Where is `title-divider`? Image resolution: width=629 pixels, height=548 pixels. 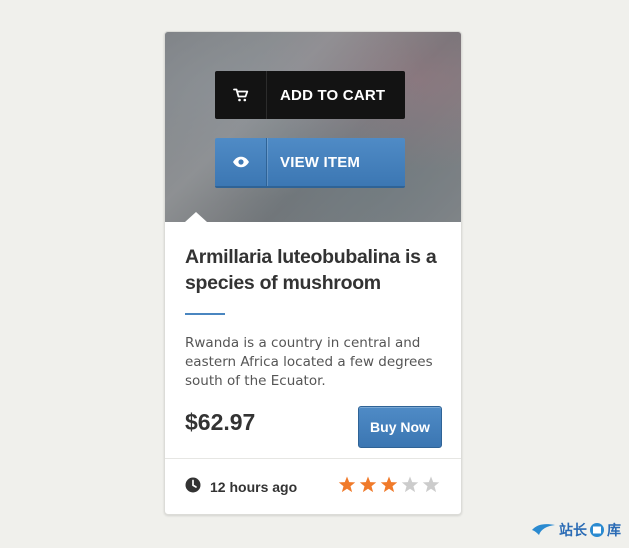 title-divider is located at coordinates (205, 314).